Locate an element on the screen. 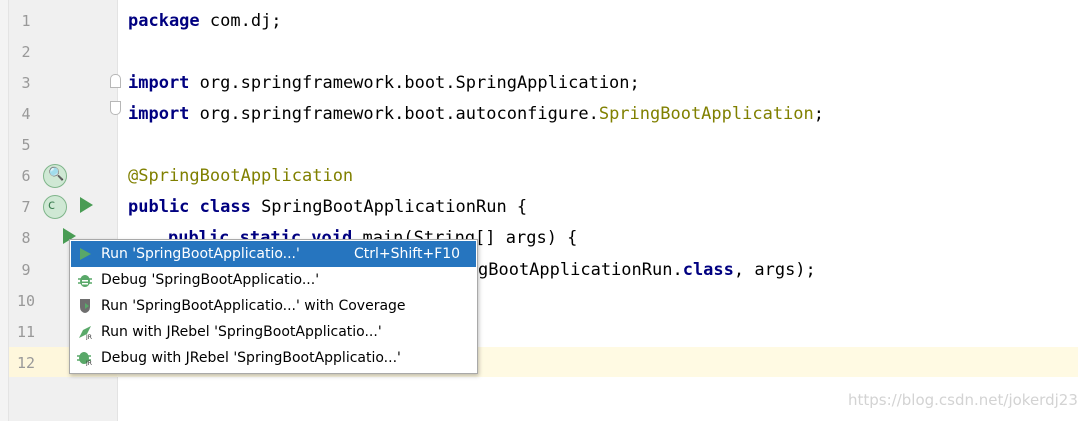 This screenshot has height=421, width=1078. spring-bean-icon: 🔍 is located at coordinates (55, 176).